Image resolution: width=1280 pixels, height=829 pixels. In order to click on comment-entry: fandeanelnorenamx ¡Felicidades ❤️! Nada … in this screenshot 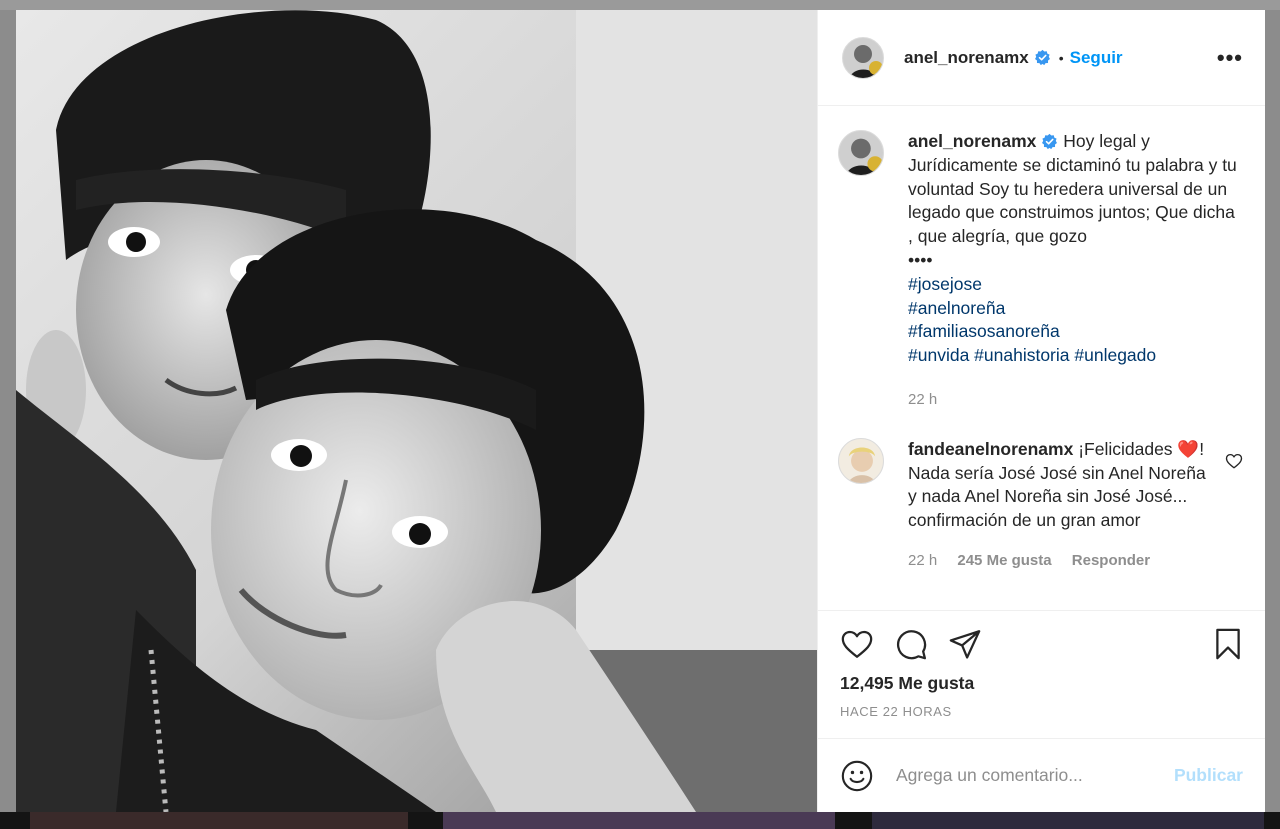, I will do `click(1040, 505)`.